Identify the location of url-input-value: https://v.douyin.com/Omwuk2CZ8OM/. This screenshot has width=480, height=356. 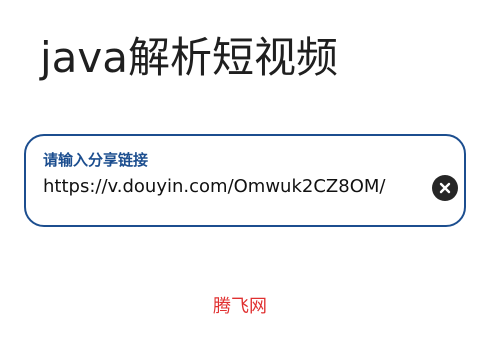
(238, 187).